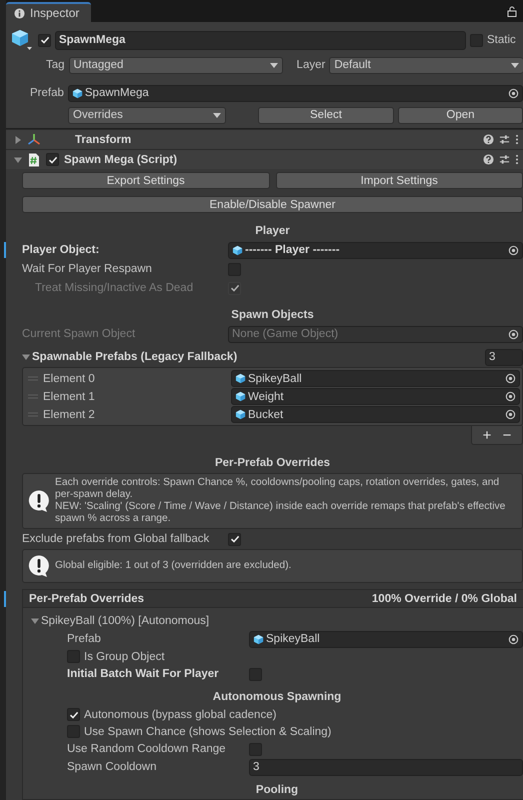 This screenshot has width=523, height=800. I want to click on settings-button: Export Settings, so click(146, 180).